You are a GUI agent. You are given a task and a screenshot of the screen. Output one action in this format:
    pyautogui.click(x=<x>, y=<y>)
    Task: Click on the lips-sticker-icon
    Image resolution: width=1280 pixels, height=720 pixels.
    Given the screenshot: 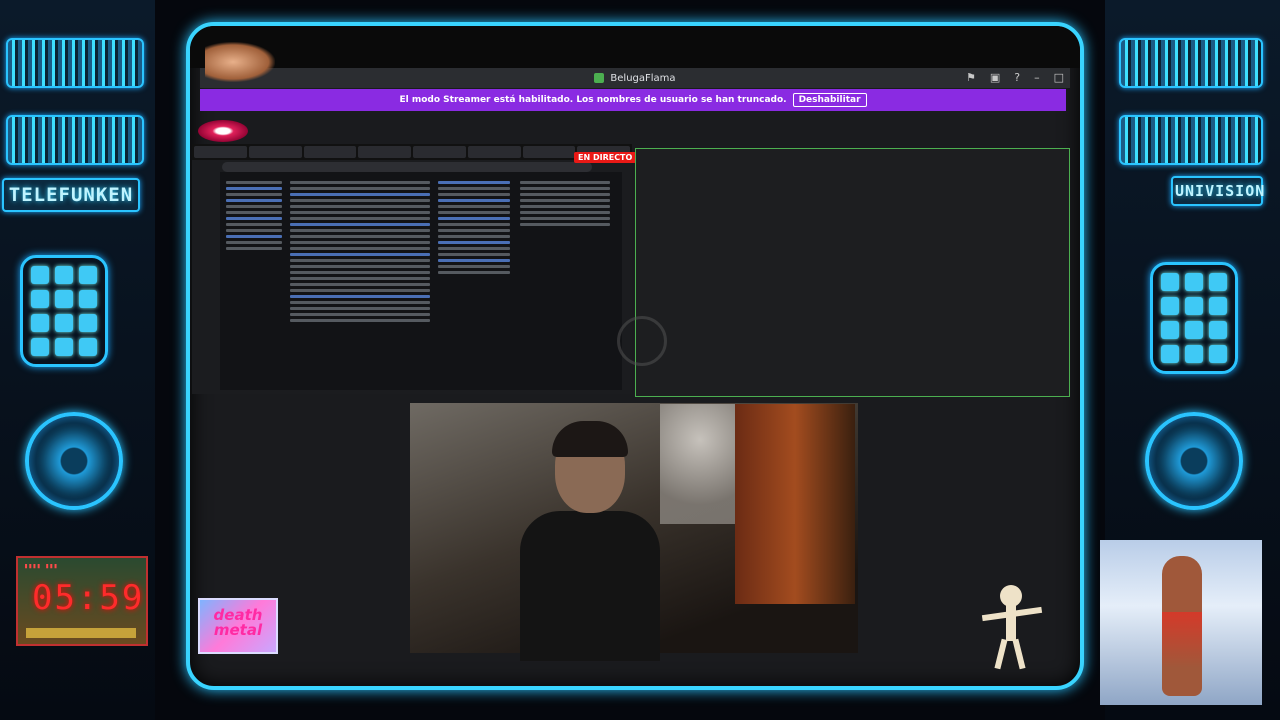 What is the action you would take?
    pyautogui.click(x=223, y=131)
    